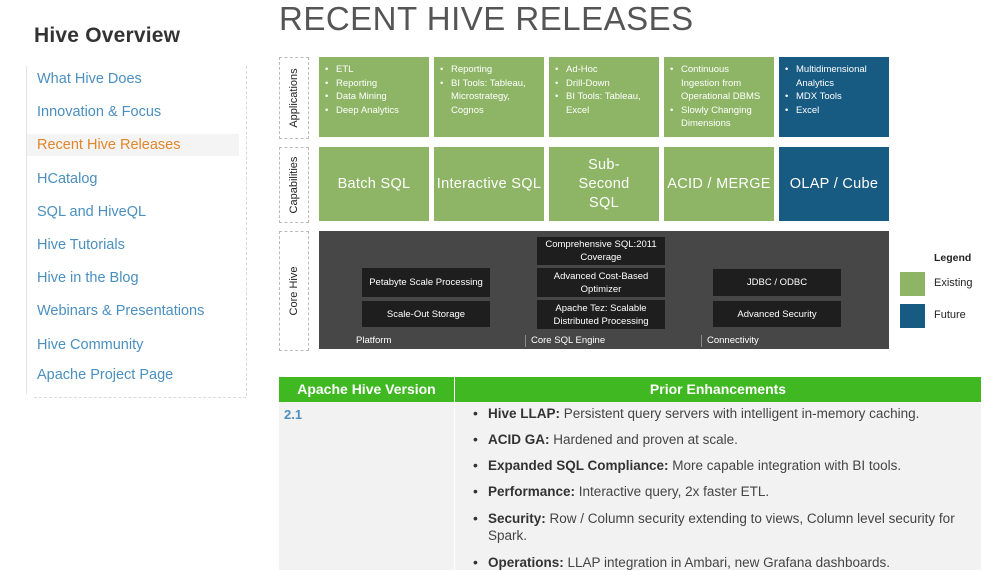 This screenshot has width=998, height=571. I want to click on table-header-enhancements: Prior Enhancements, so click(718, 389).